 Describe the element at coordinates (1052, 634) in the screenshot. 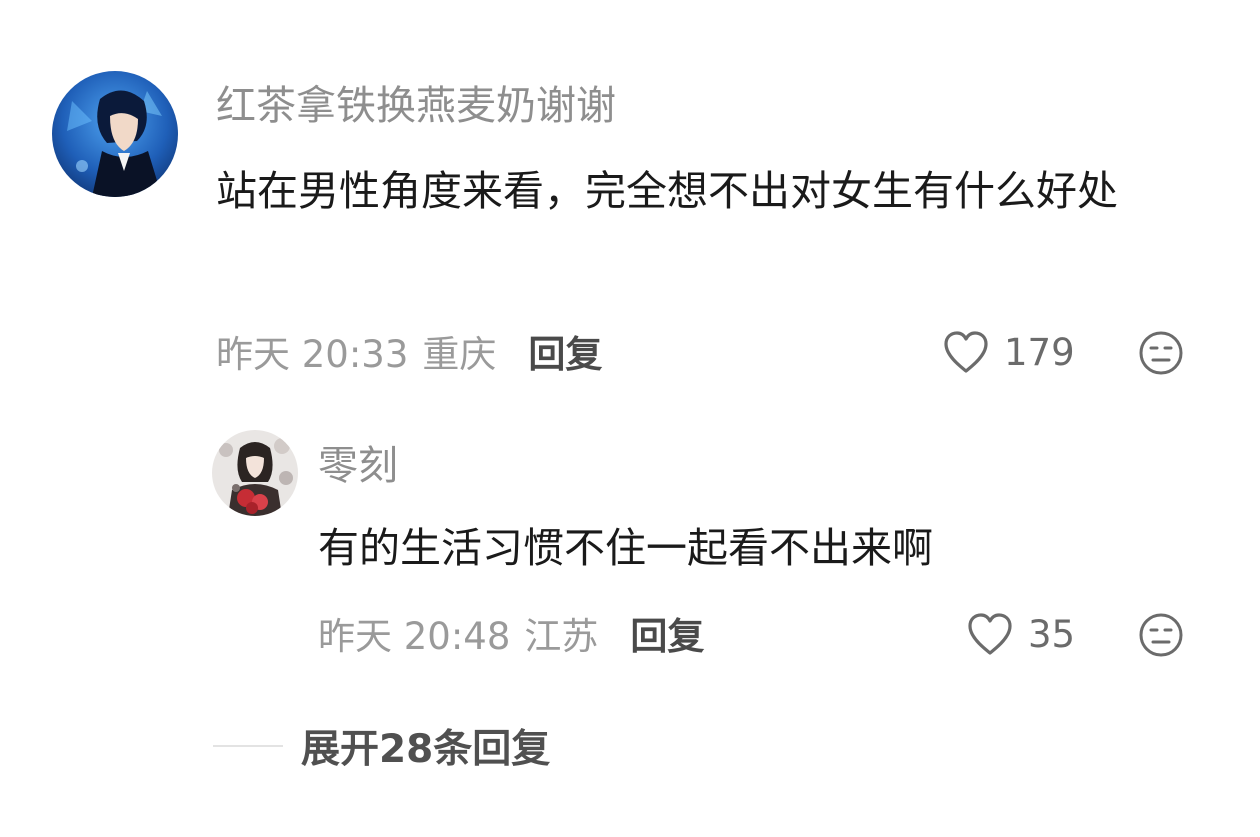

I see `like-count: 35` at that location.